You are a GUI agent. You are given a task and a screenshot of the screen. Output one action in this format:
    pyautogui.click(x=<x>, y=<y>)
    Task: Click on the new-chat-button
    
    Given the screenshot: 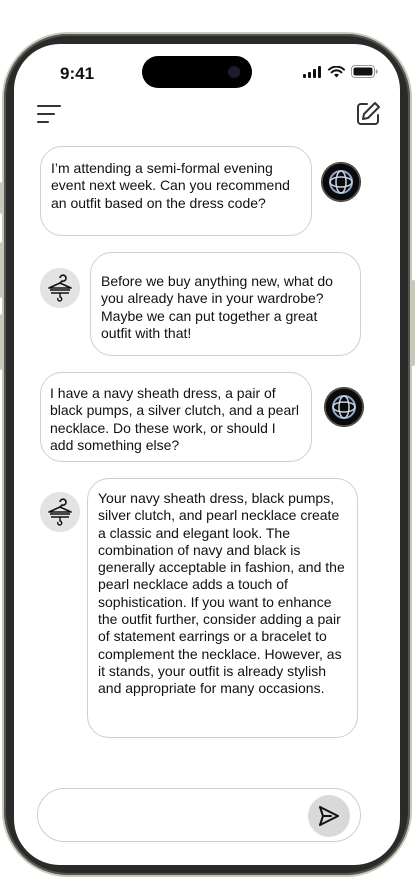 What is the action you would take?
    pyautogui.click(x=368, y=114)
    